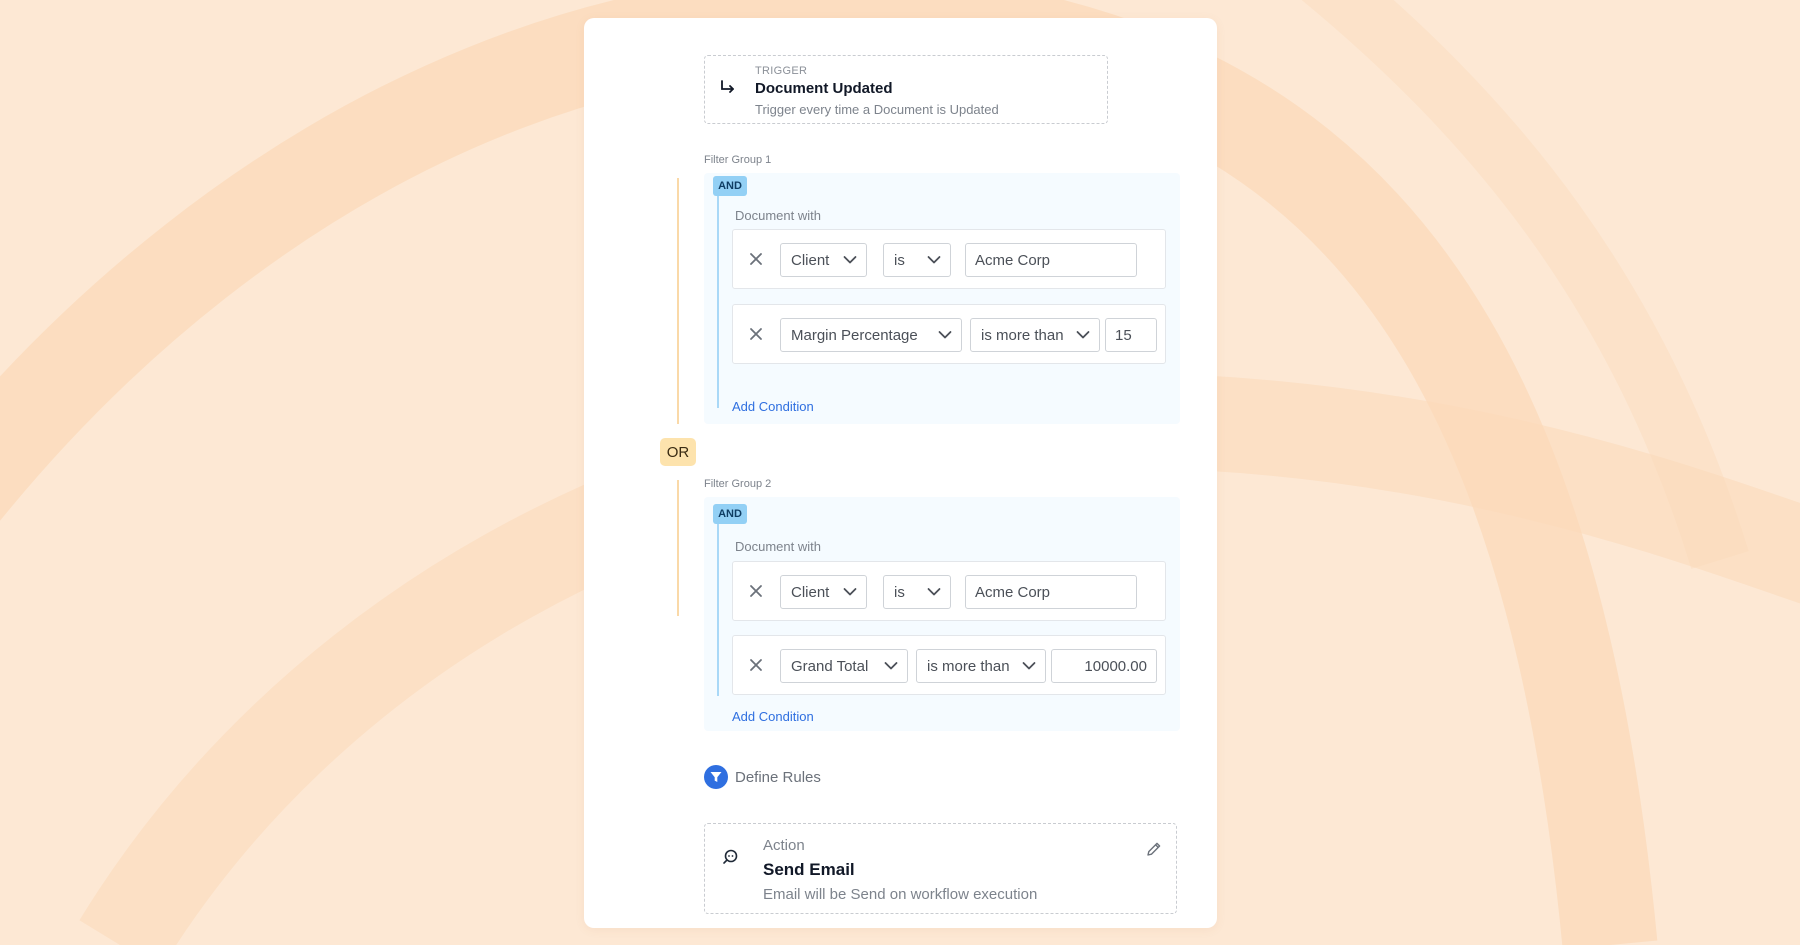  I want to click on or-badge: OR, so click(678, 452).